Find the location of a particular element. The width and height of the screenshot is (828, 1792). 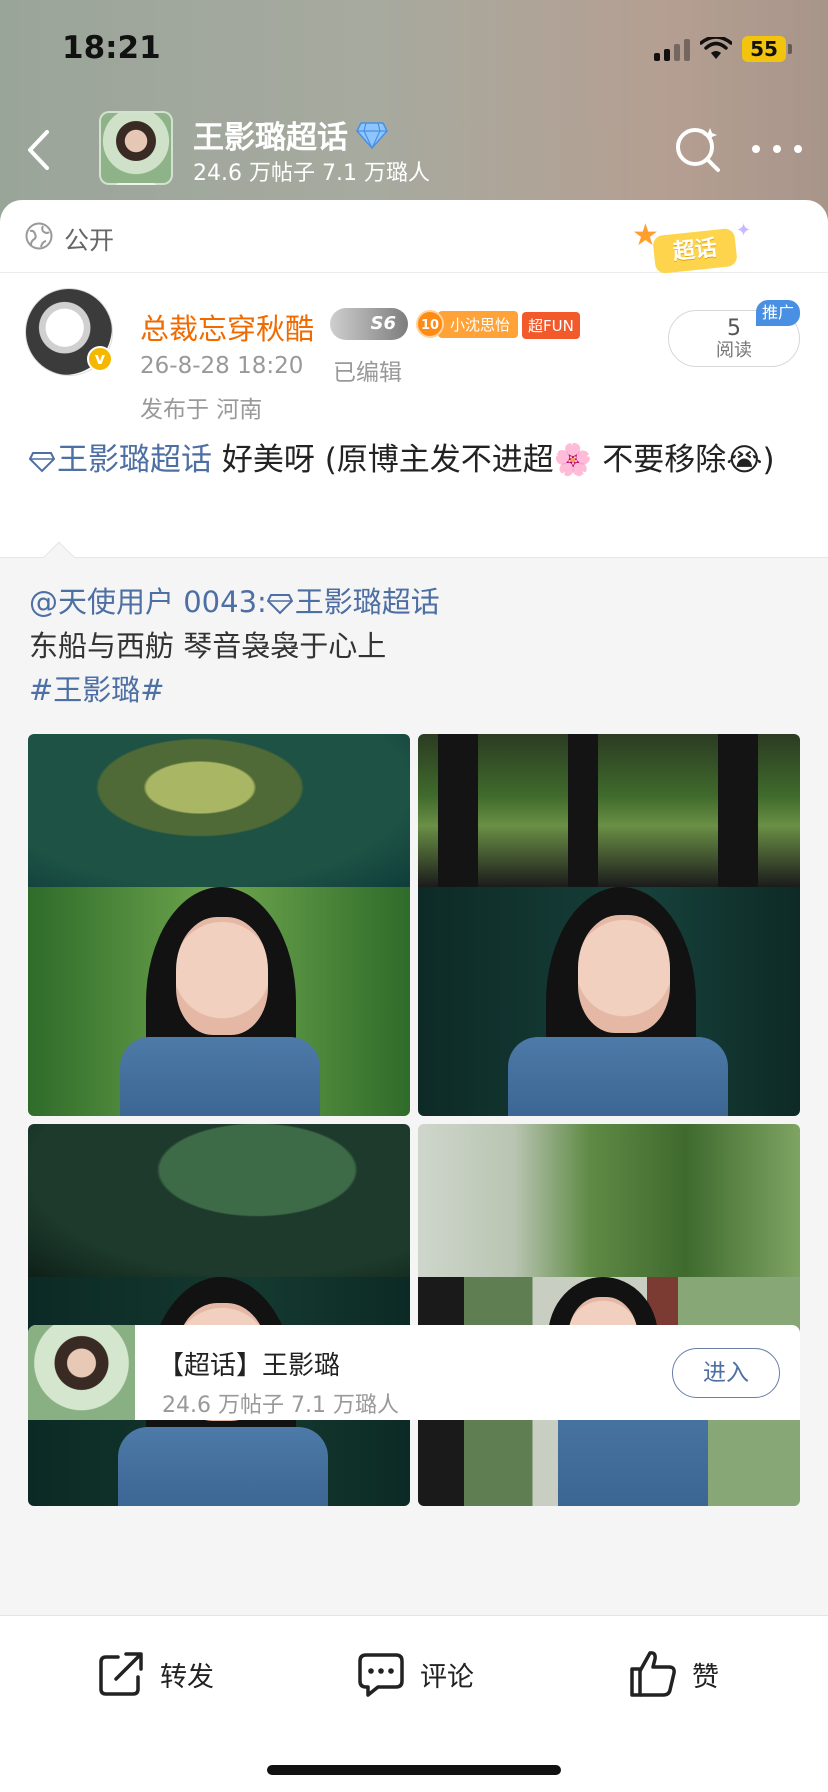

promo-tag: 推广 is located at coordinates (778, 313).